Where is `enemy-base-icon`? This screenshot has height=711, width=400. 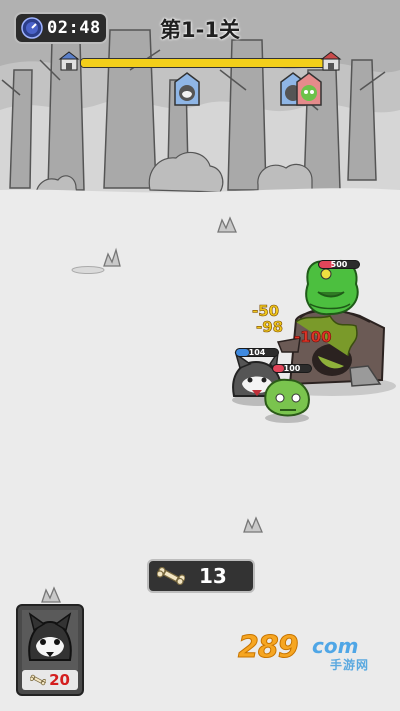 enemy-base-icon is located at coordinates (331, 61).